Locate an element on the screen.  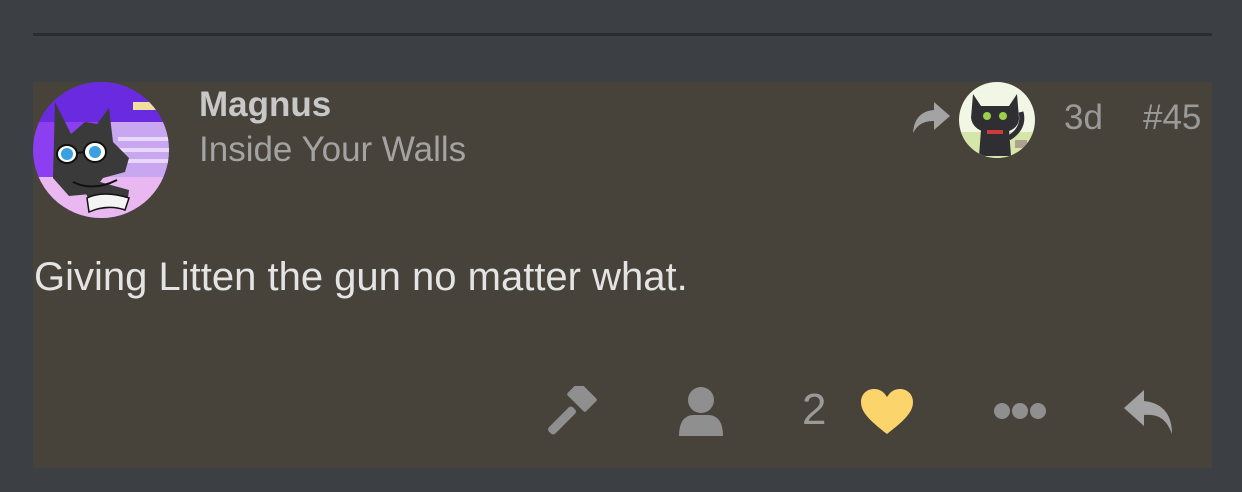
post-age: 3d is located at coordinates (1083, 118).